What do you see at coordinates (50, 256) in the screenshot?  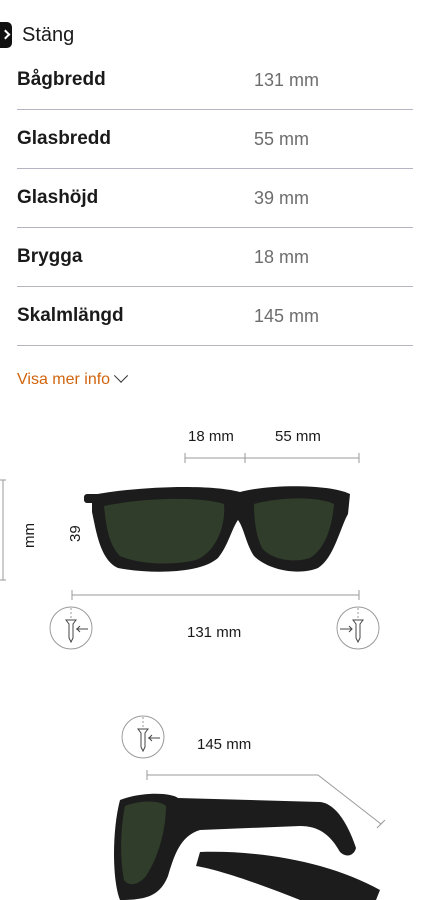 I see `spec-label: Brygga` at bounding box center [50, 256].